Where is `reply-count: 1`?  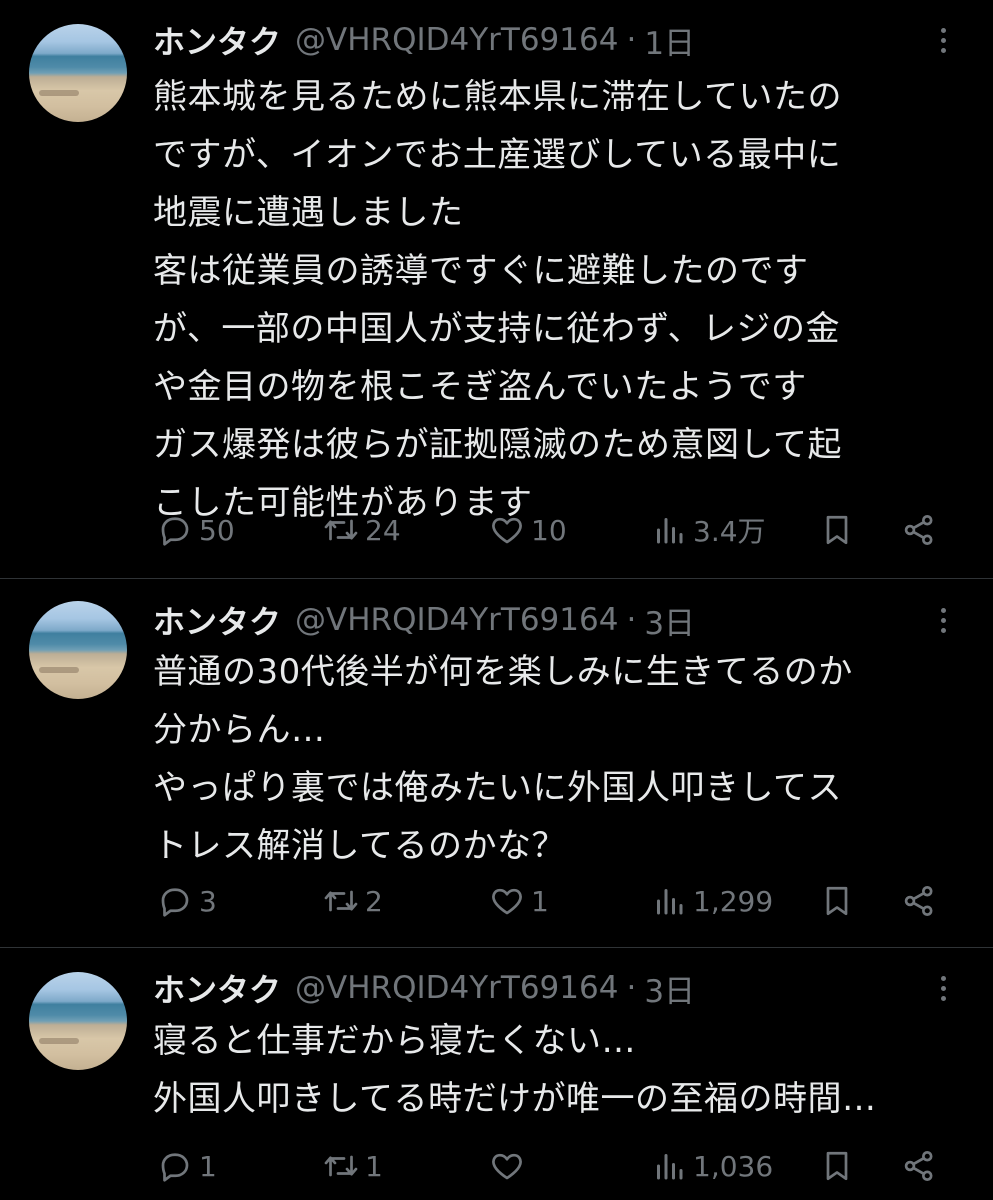
reply-count: 1 is located at coordinates (208, 1166).